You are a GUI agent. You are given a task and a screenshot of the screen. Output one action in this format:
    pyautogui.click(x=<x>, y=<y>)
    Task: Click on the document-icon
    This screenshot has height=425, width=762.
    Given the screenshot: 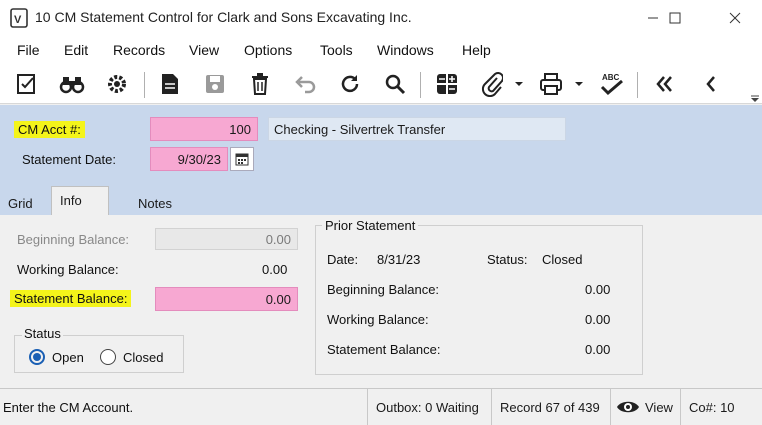 What is the action you would take?
    pyautogui.click(x=170, y=84)
    